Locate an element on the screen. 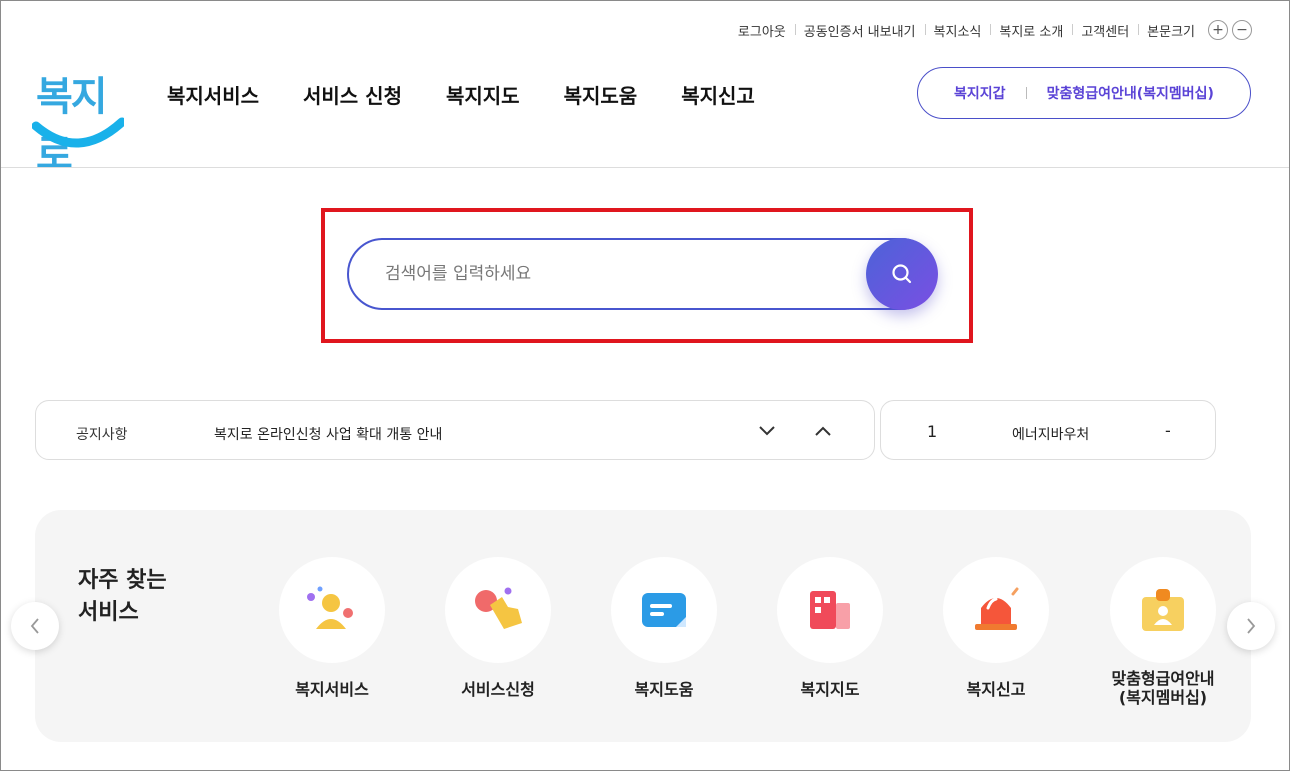  carousel-prev-button is located at coordinates (35, 626).